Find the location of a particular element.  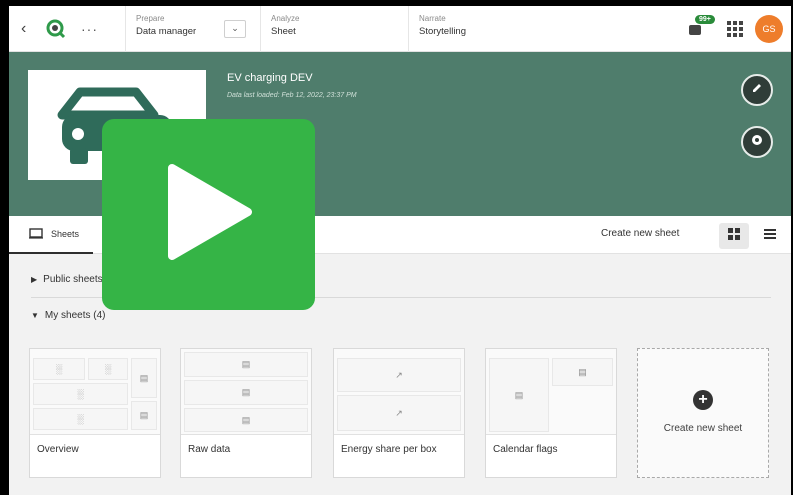

qlik-logo-icon is located at coordinates (56, 29).